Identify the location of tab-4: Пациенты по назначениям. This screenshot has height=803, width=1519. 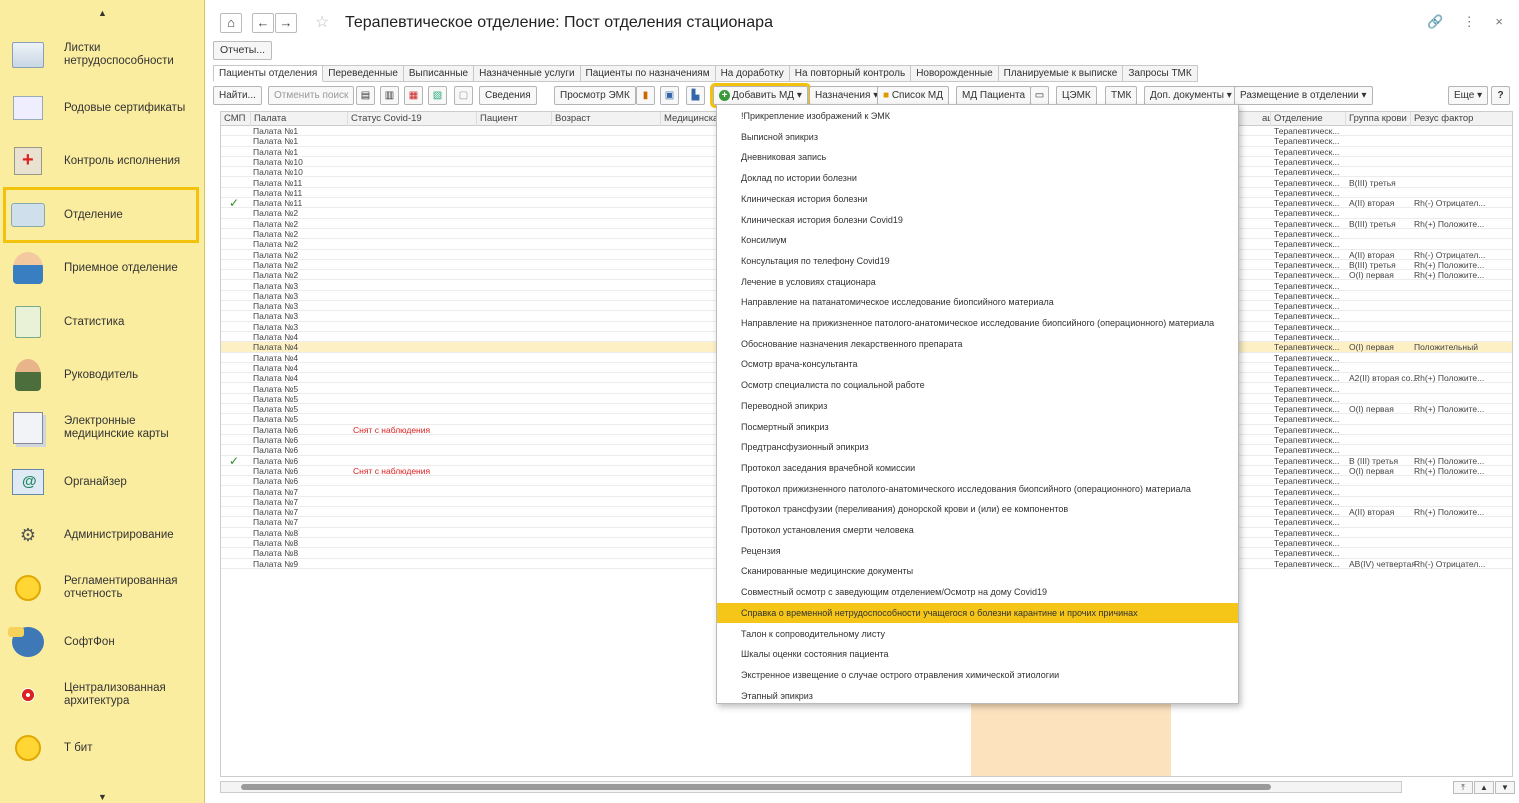
(648, 73).